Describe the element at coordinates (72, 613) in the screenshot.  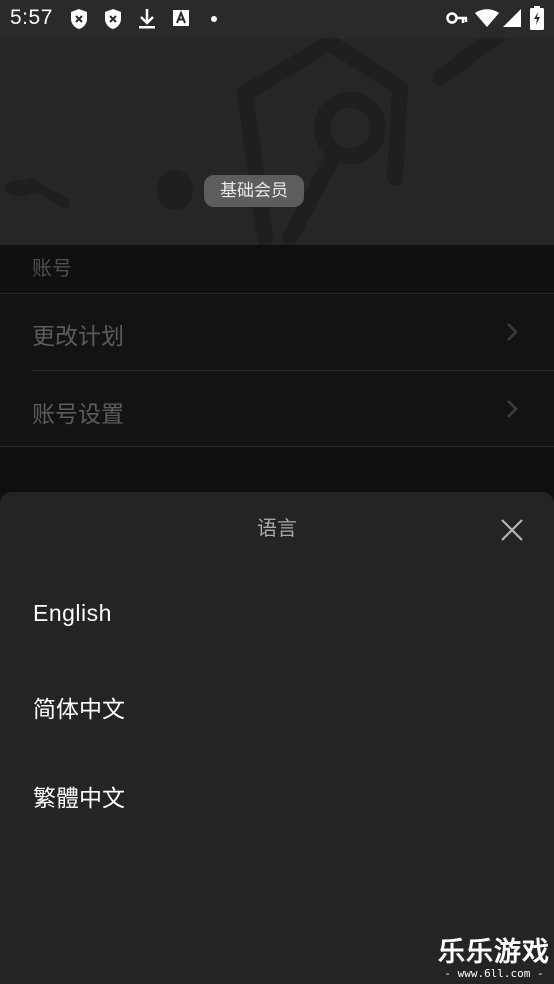
I see `language-option-label: English` at that location.